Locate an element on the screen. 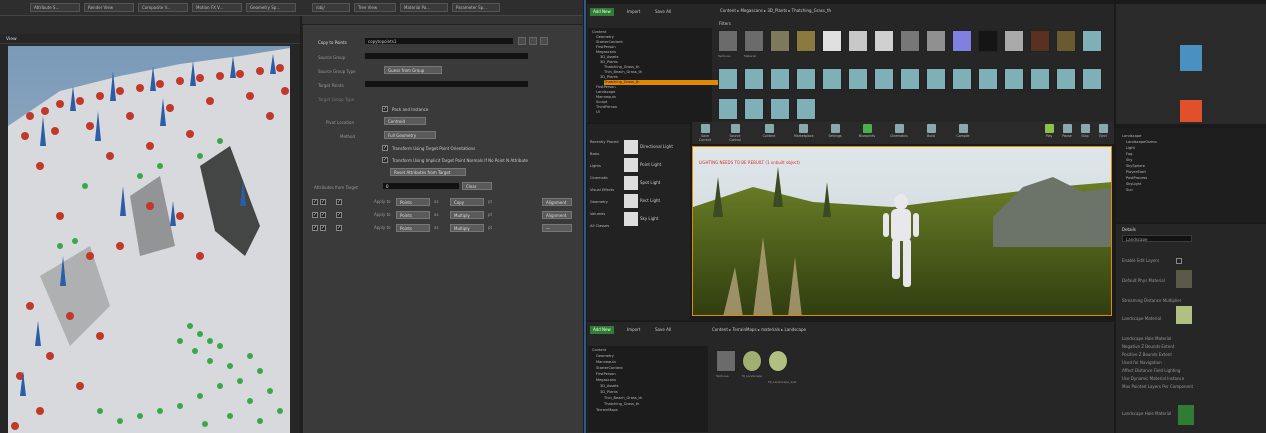 Image resolution: width=1266 pixels, height=433 pixels. place-category: Cinematic is located at coordinates (599, 178).